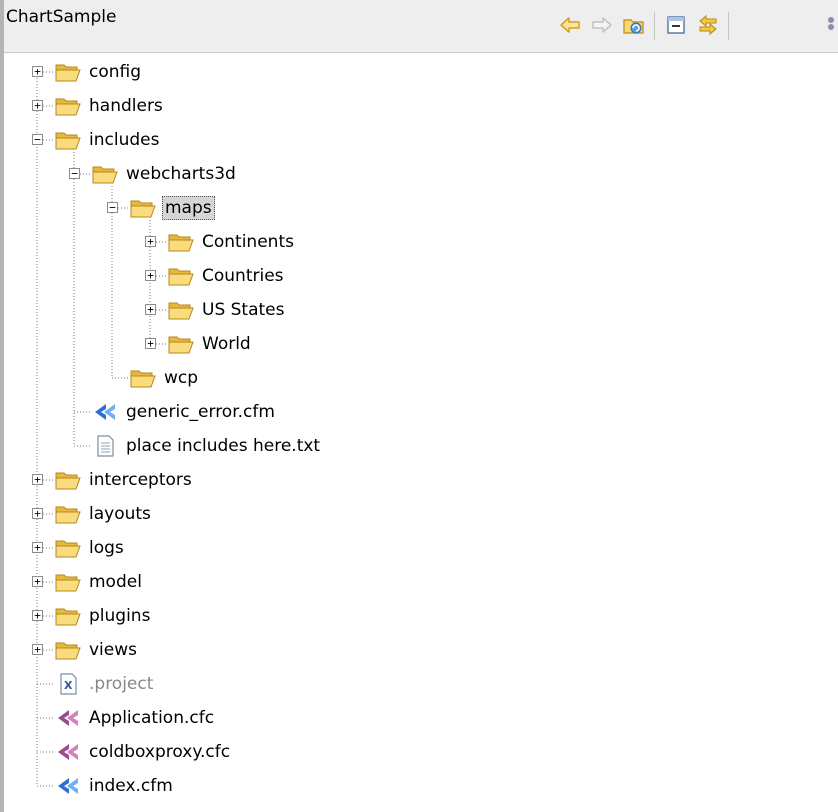 This screenshot has width=838, height=812. Describe the element at coordinates (140, 480) in the screenshot. I see `tree-item-label: interceptors` at that location.